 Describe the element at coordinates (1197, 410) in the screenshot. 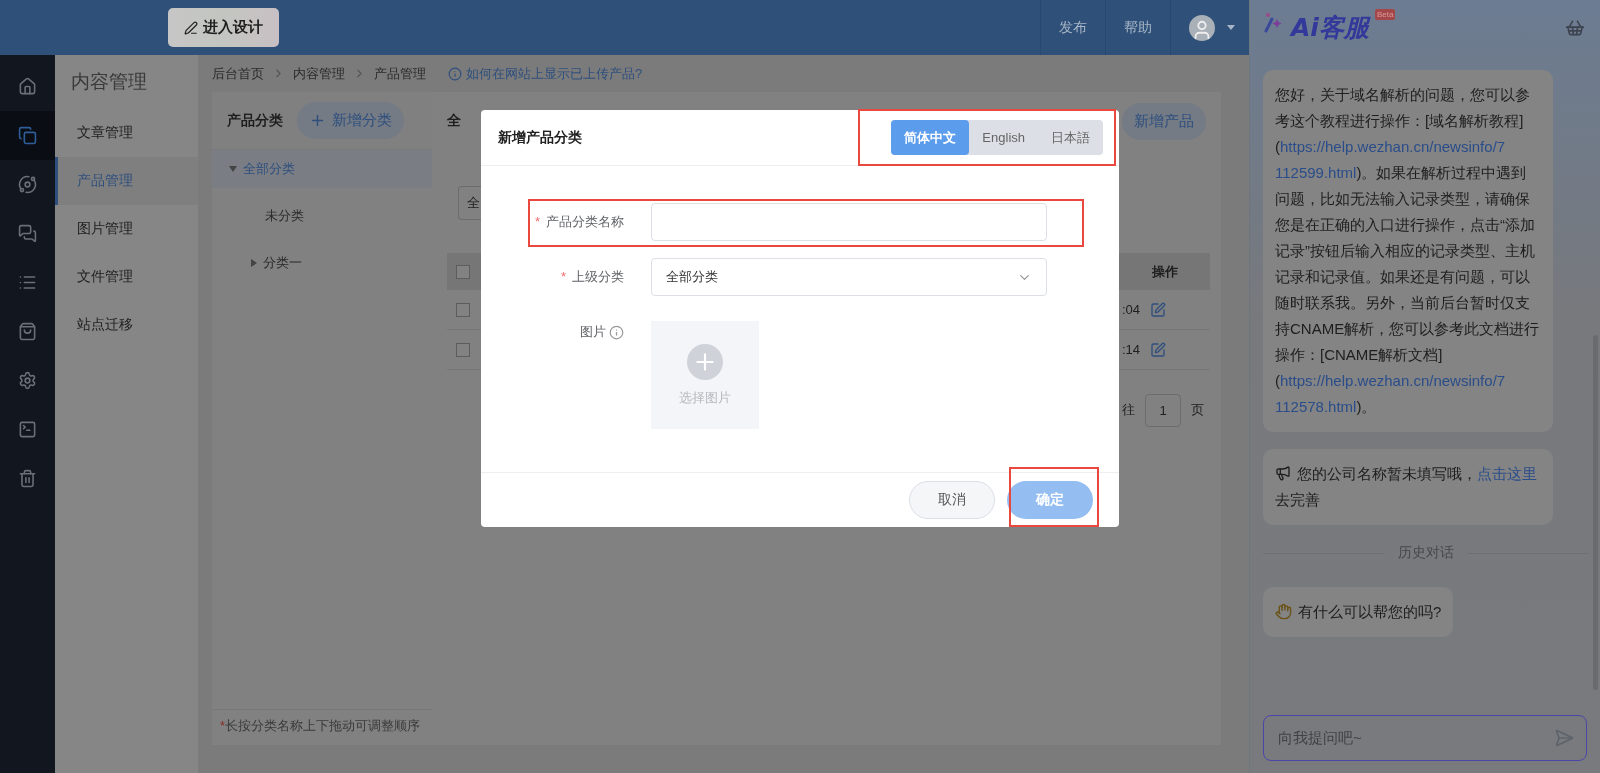

I see `pagination-label: 页` at that location.